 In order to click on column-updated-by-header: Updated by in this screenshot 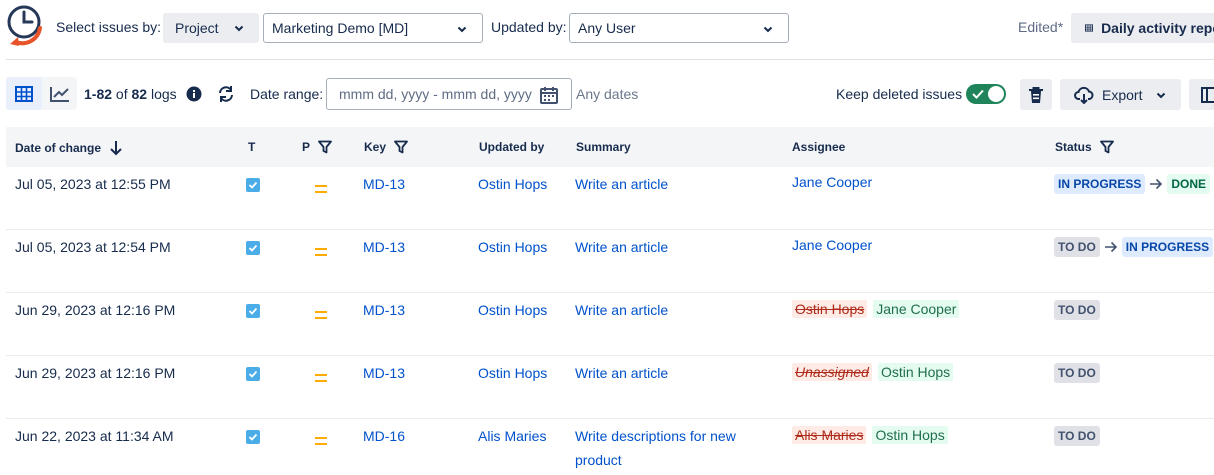, I will do `click(511, 147)`.